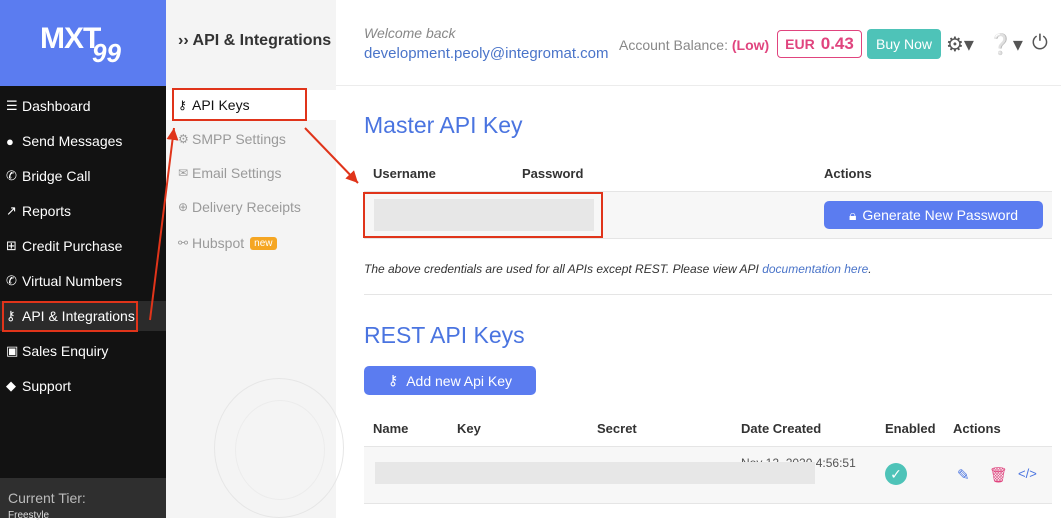  What do you see at coordinates (254, 224) in the screenshot?
I see `annotation-arrows` at bounding box center [254, 224].